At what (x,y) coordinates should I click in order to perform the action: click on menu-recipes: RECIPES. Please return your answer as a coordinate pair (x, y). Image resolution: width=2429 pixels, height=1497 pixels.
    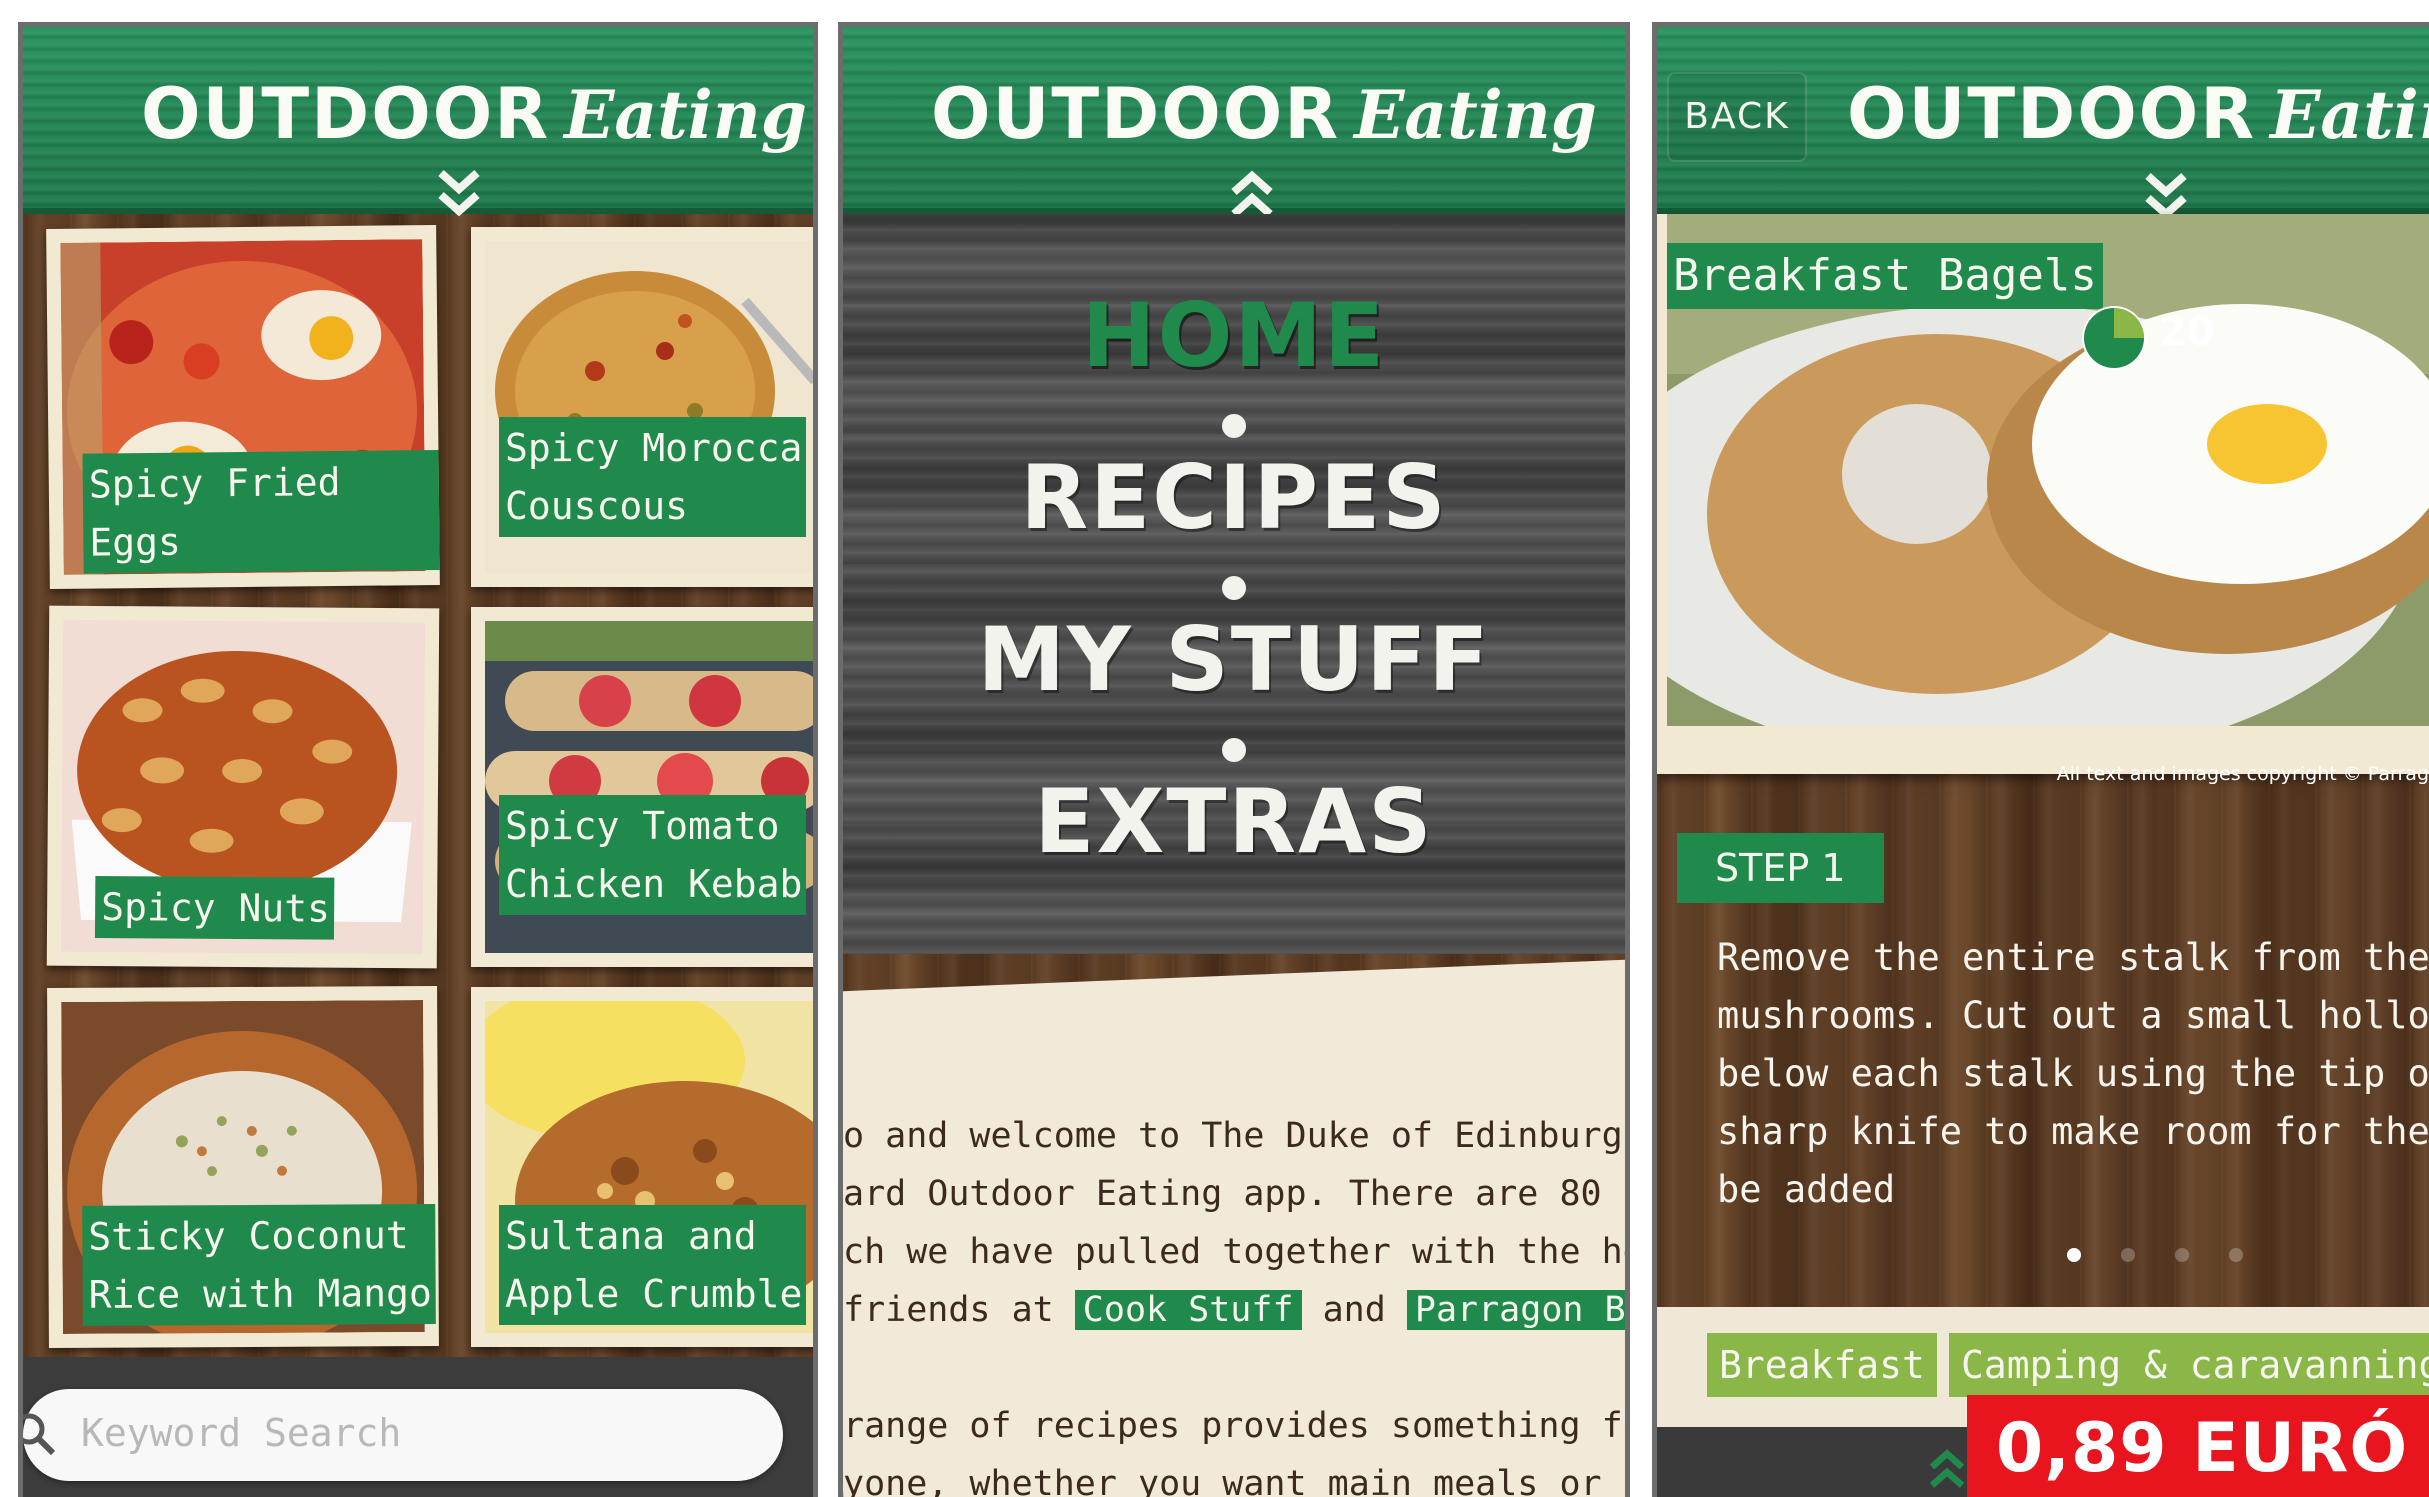
    Looking at the image, I should click on (1234, 497).